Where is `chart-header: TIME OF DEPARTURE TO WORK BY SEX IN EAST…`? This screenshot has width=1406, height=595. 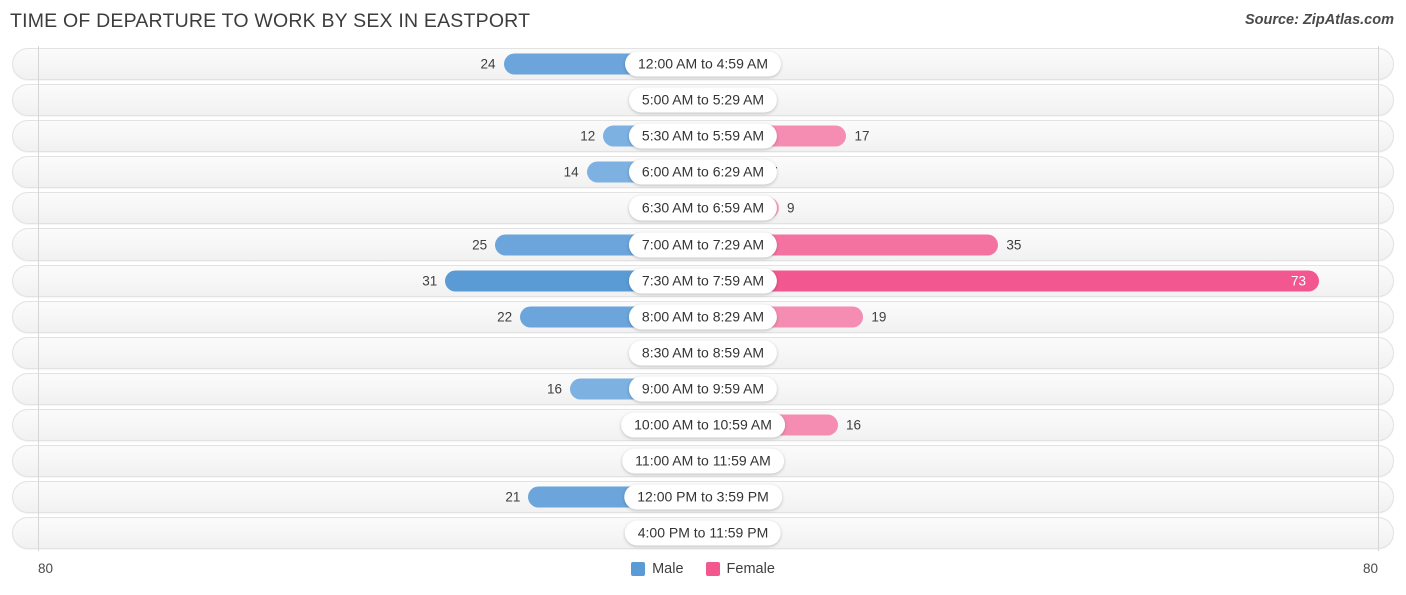 chart-header: TIME OF DEPARTURE TO WORK BY SEX IN EAST… is located at coordinates (703, 22).